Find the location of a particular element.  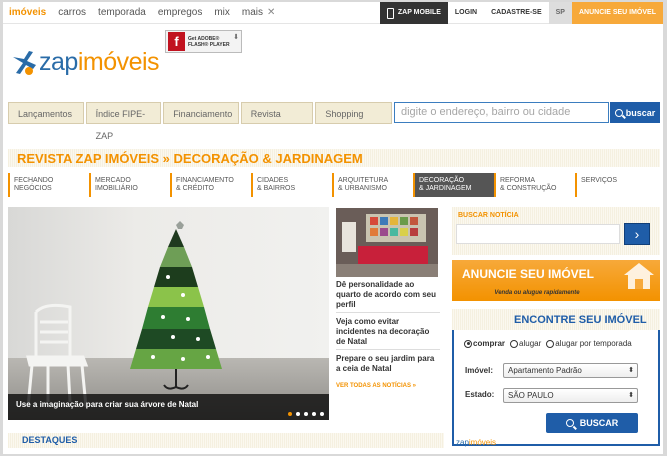

login-link: LOGIN is located at coordinates (466, 13).